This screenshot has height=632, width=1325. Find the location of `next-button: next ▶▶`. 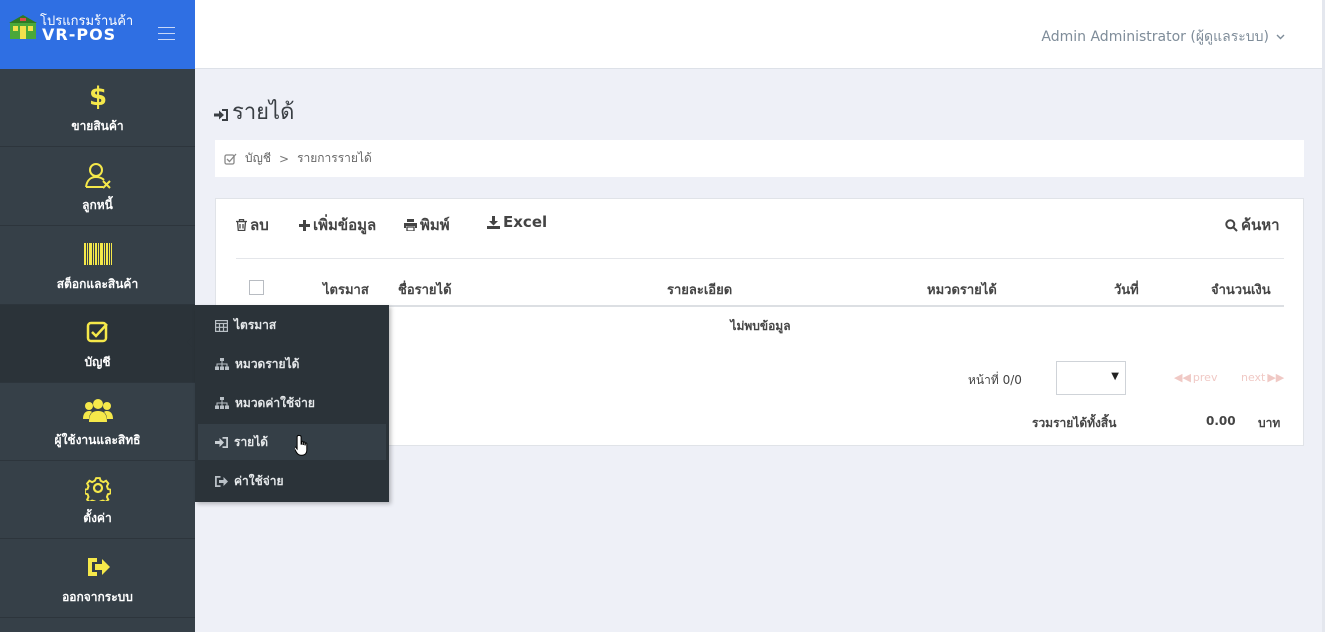

next-button: next ▶▶ is located at coordinates (1267, 377).